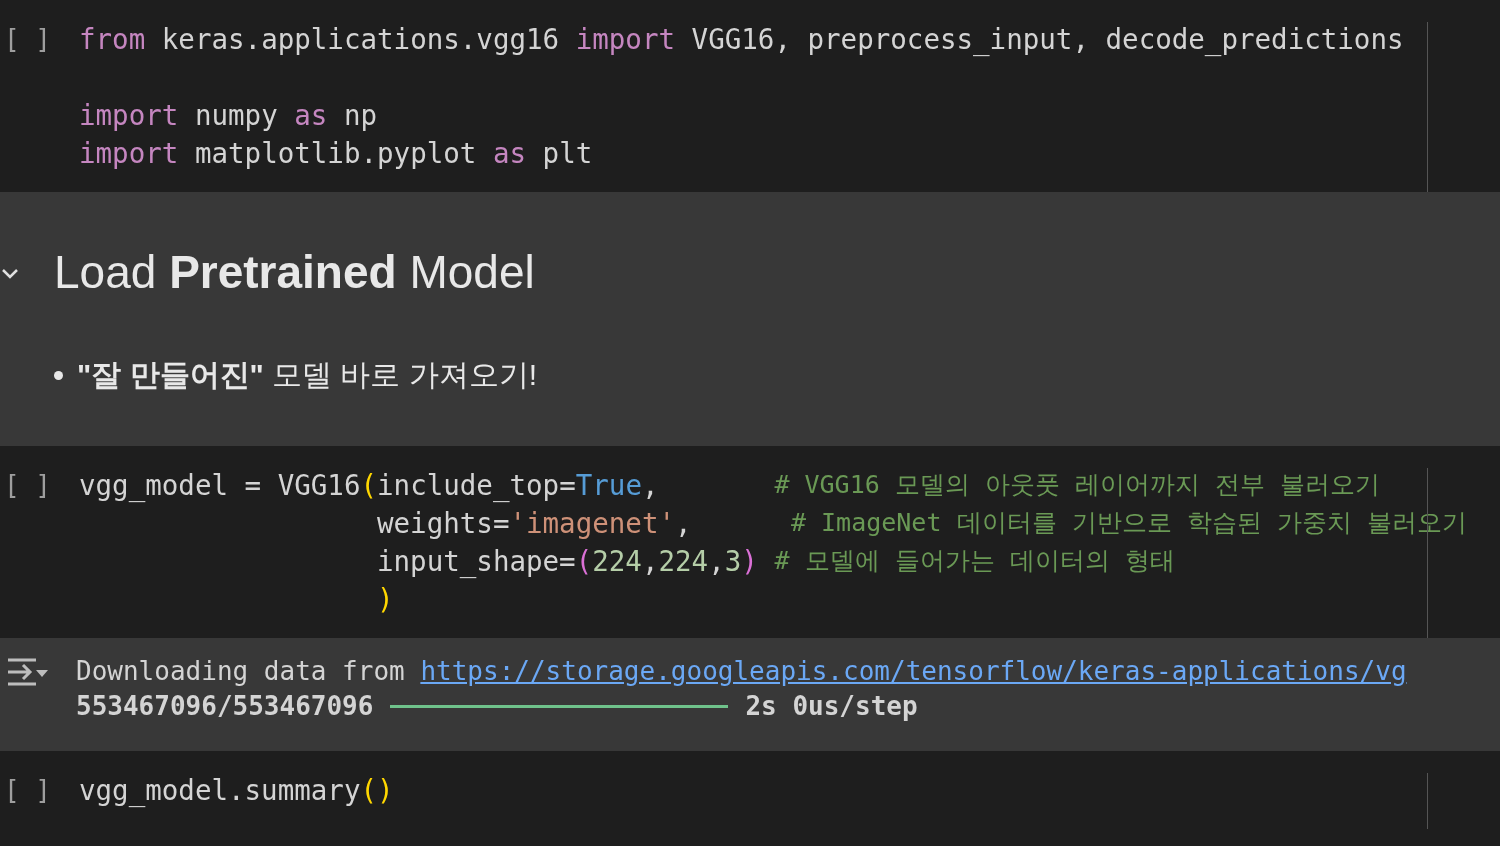  I want to click on code-token: keras.applications.vgg16, so click(360, 39).